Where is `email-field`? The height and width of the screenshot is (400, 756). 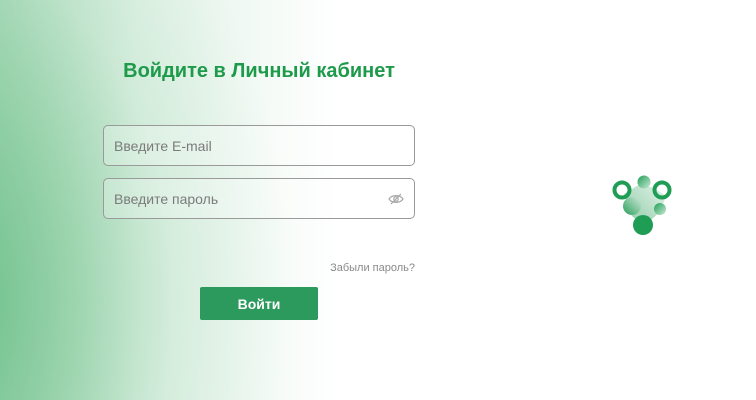
email-field is located at coordinates (259, 145).